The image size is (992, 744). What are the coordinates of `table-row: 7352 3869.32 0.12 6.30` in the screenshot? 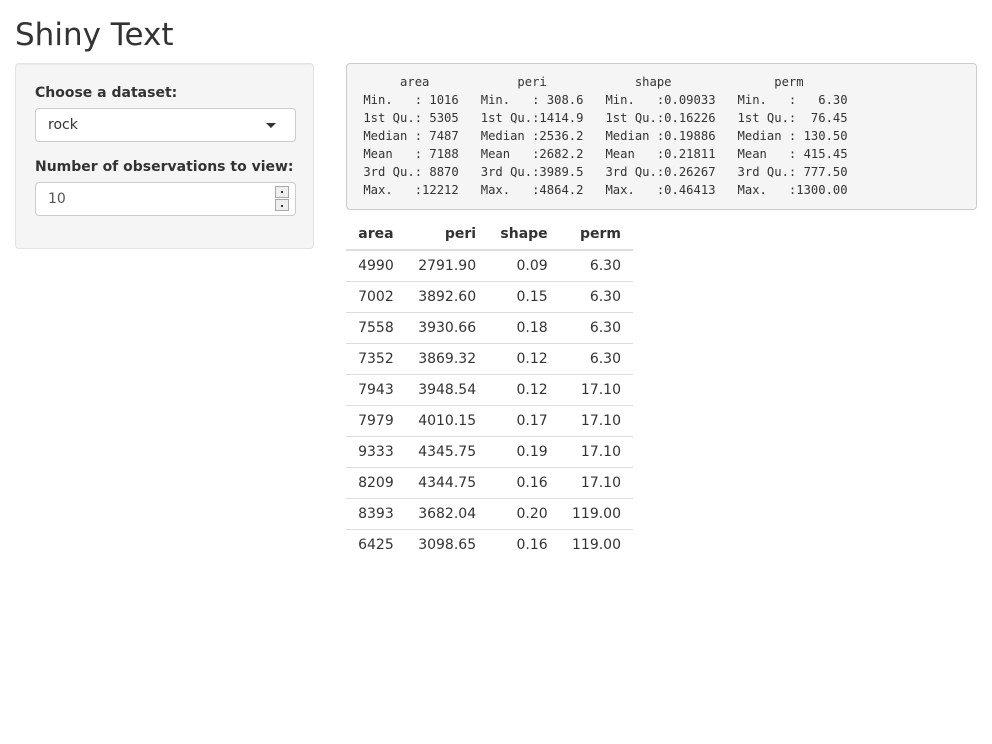 It's located at (489, 358).